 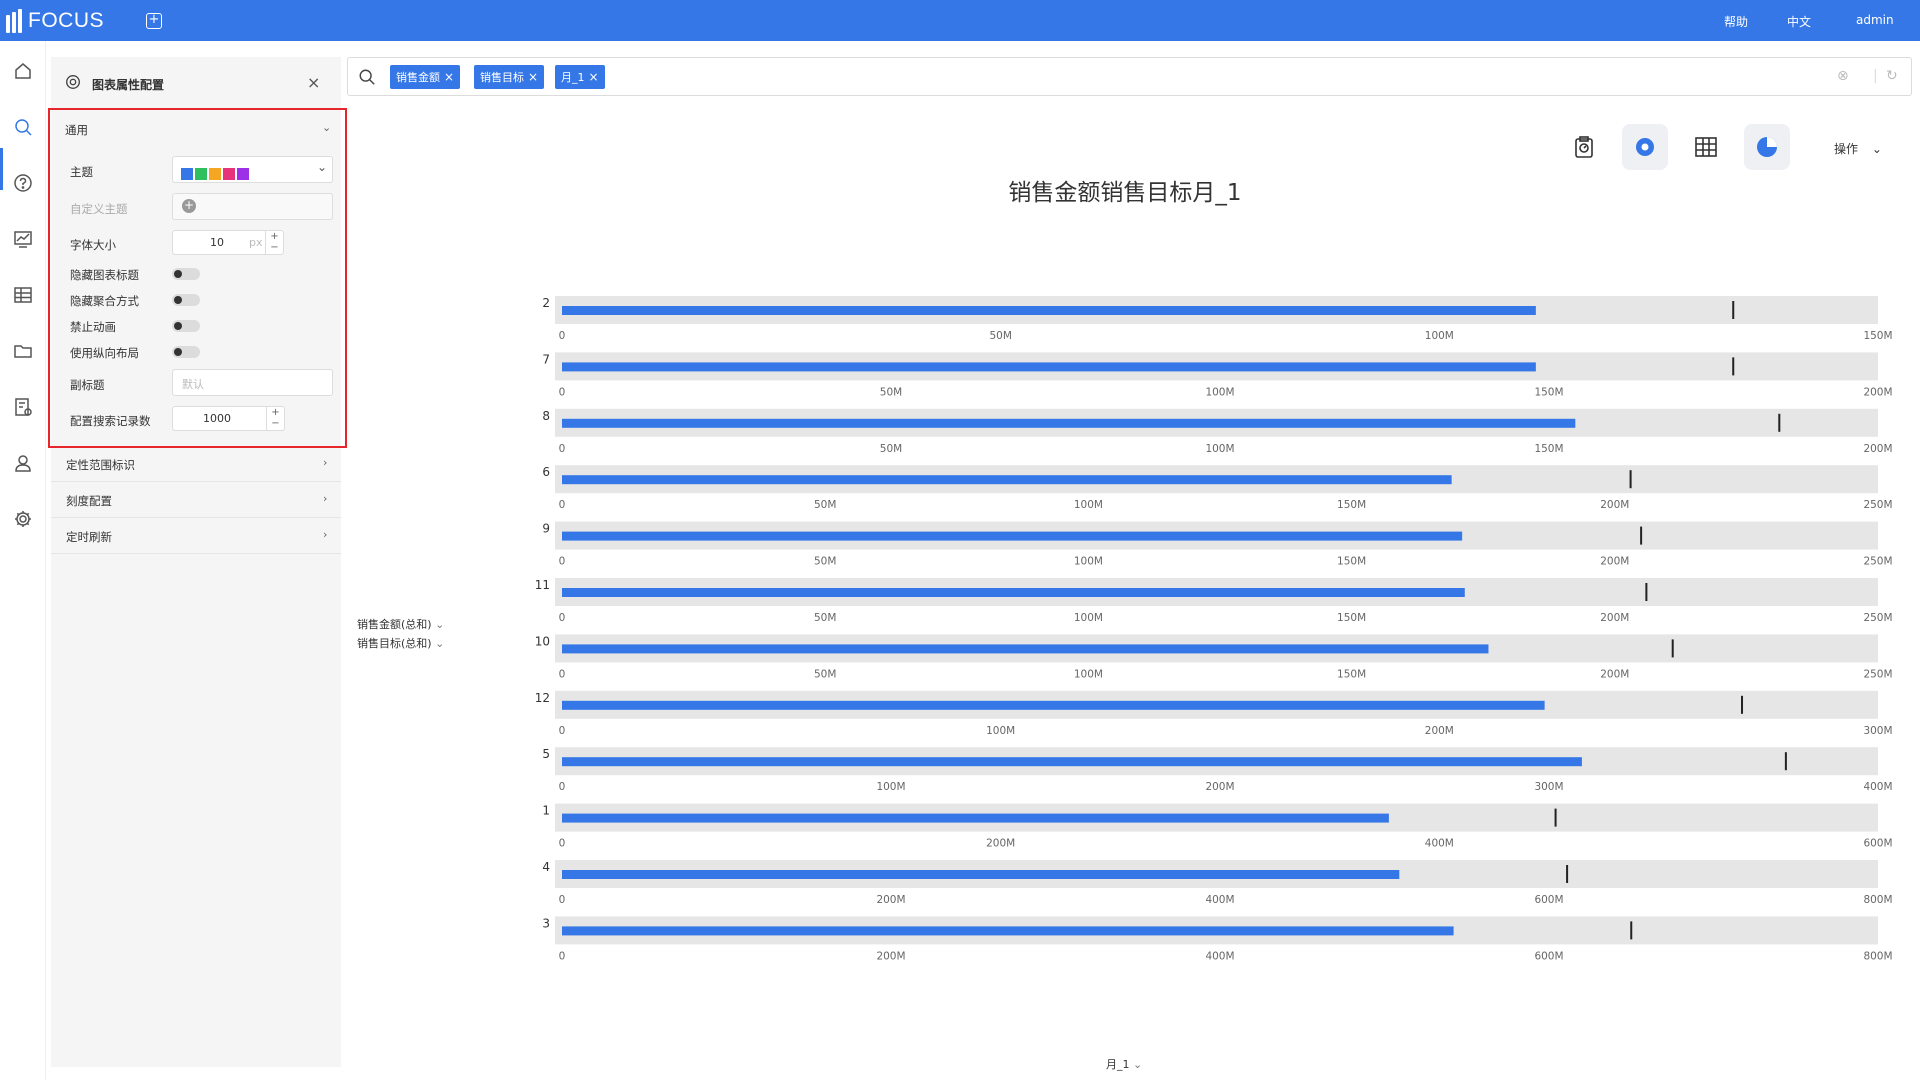 I want to click on x-axis-field: 月_1 ⌄, so click(x=1124, y=1064).